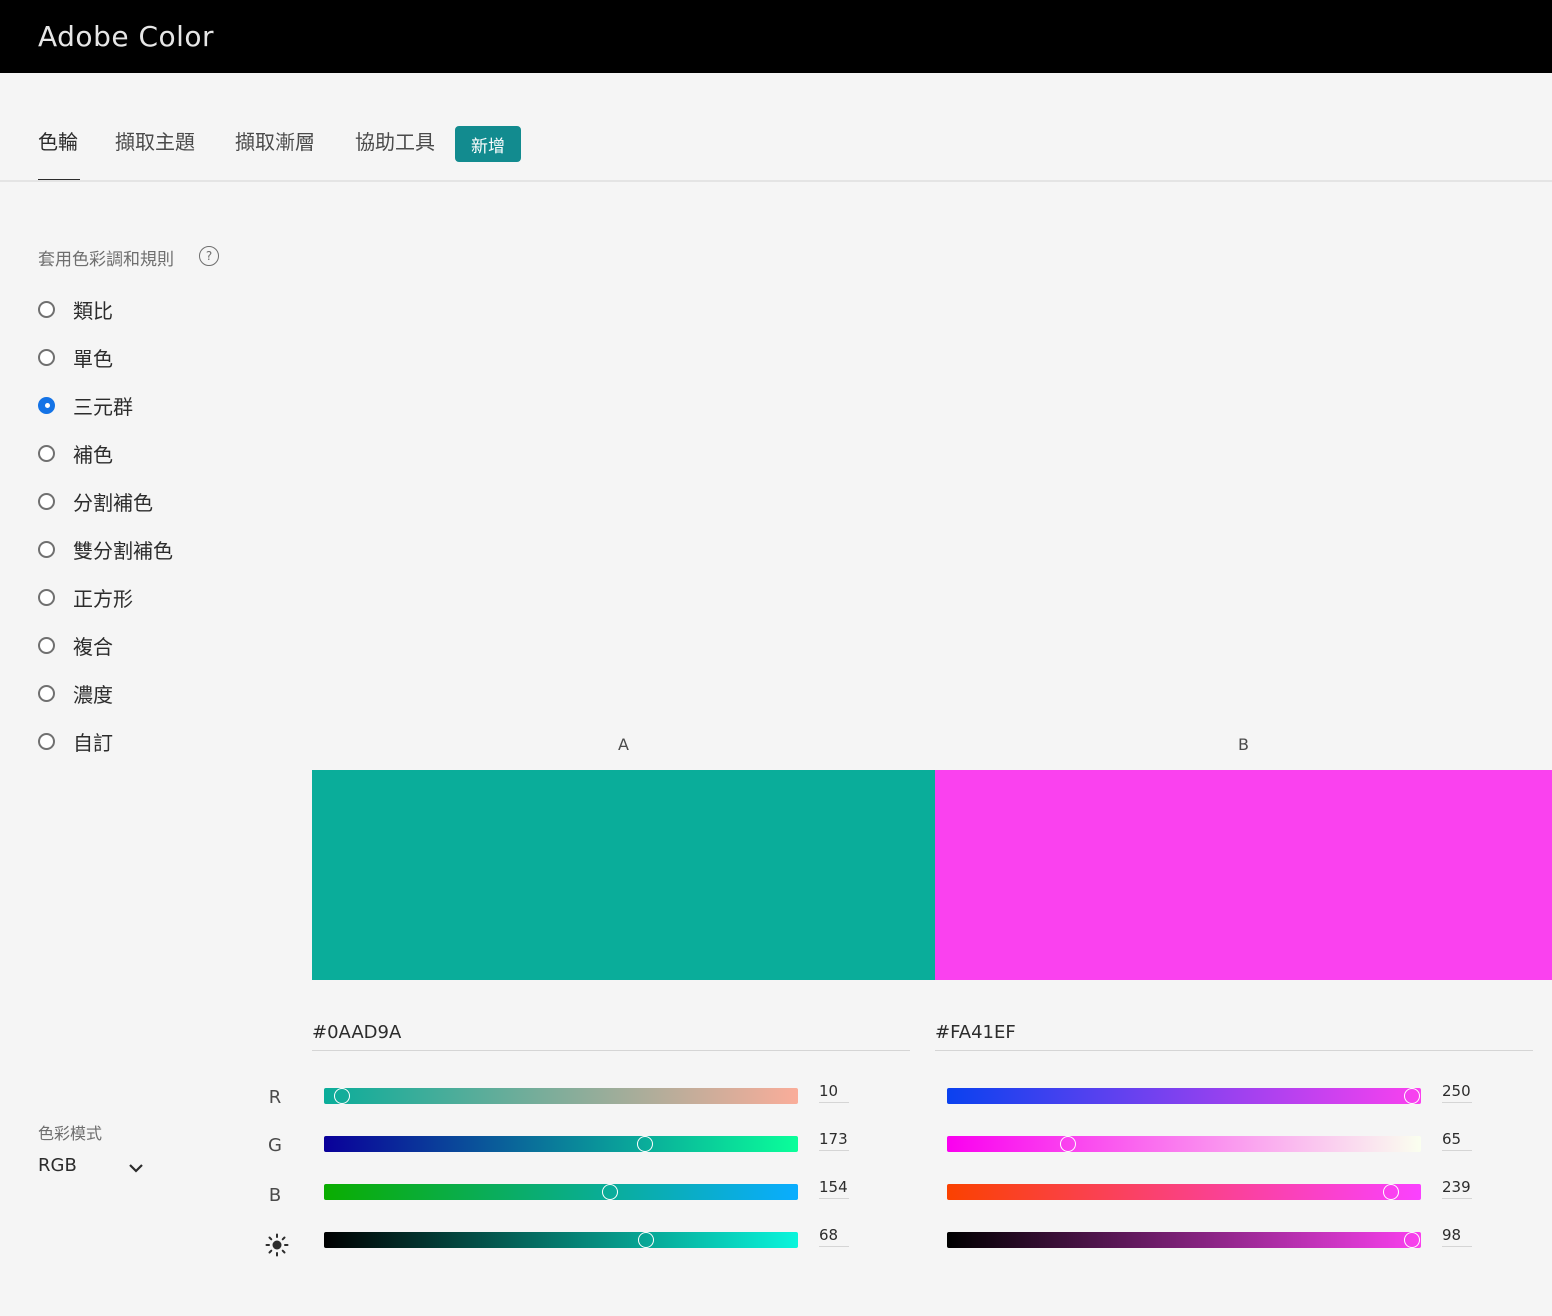 The width and height of the screenshot is (1552, 1316). I want to click on harmony-rule-heading: 套用色彩調和規則, so click(106, 260).